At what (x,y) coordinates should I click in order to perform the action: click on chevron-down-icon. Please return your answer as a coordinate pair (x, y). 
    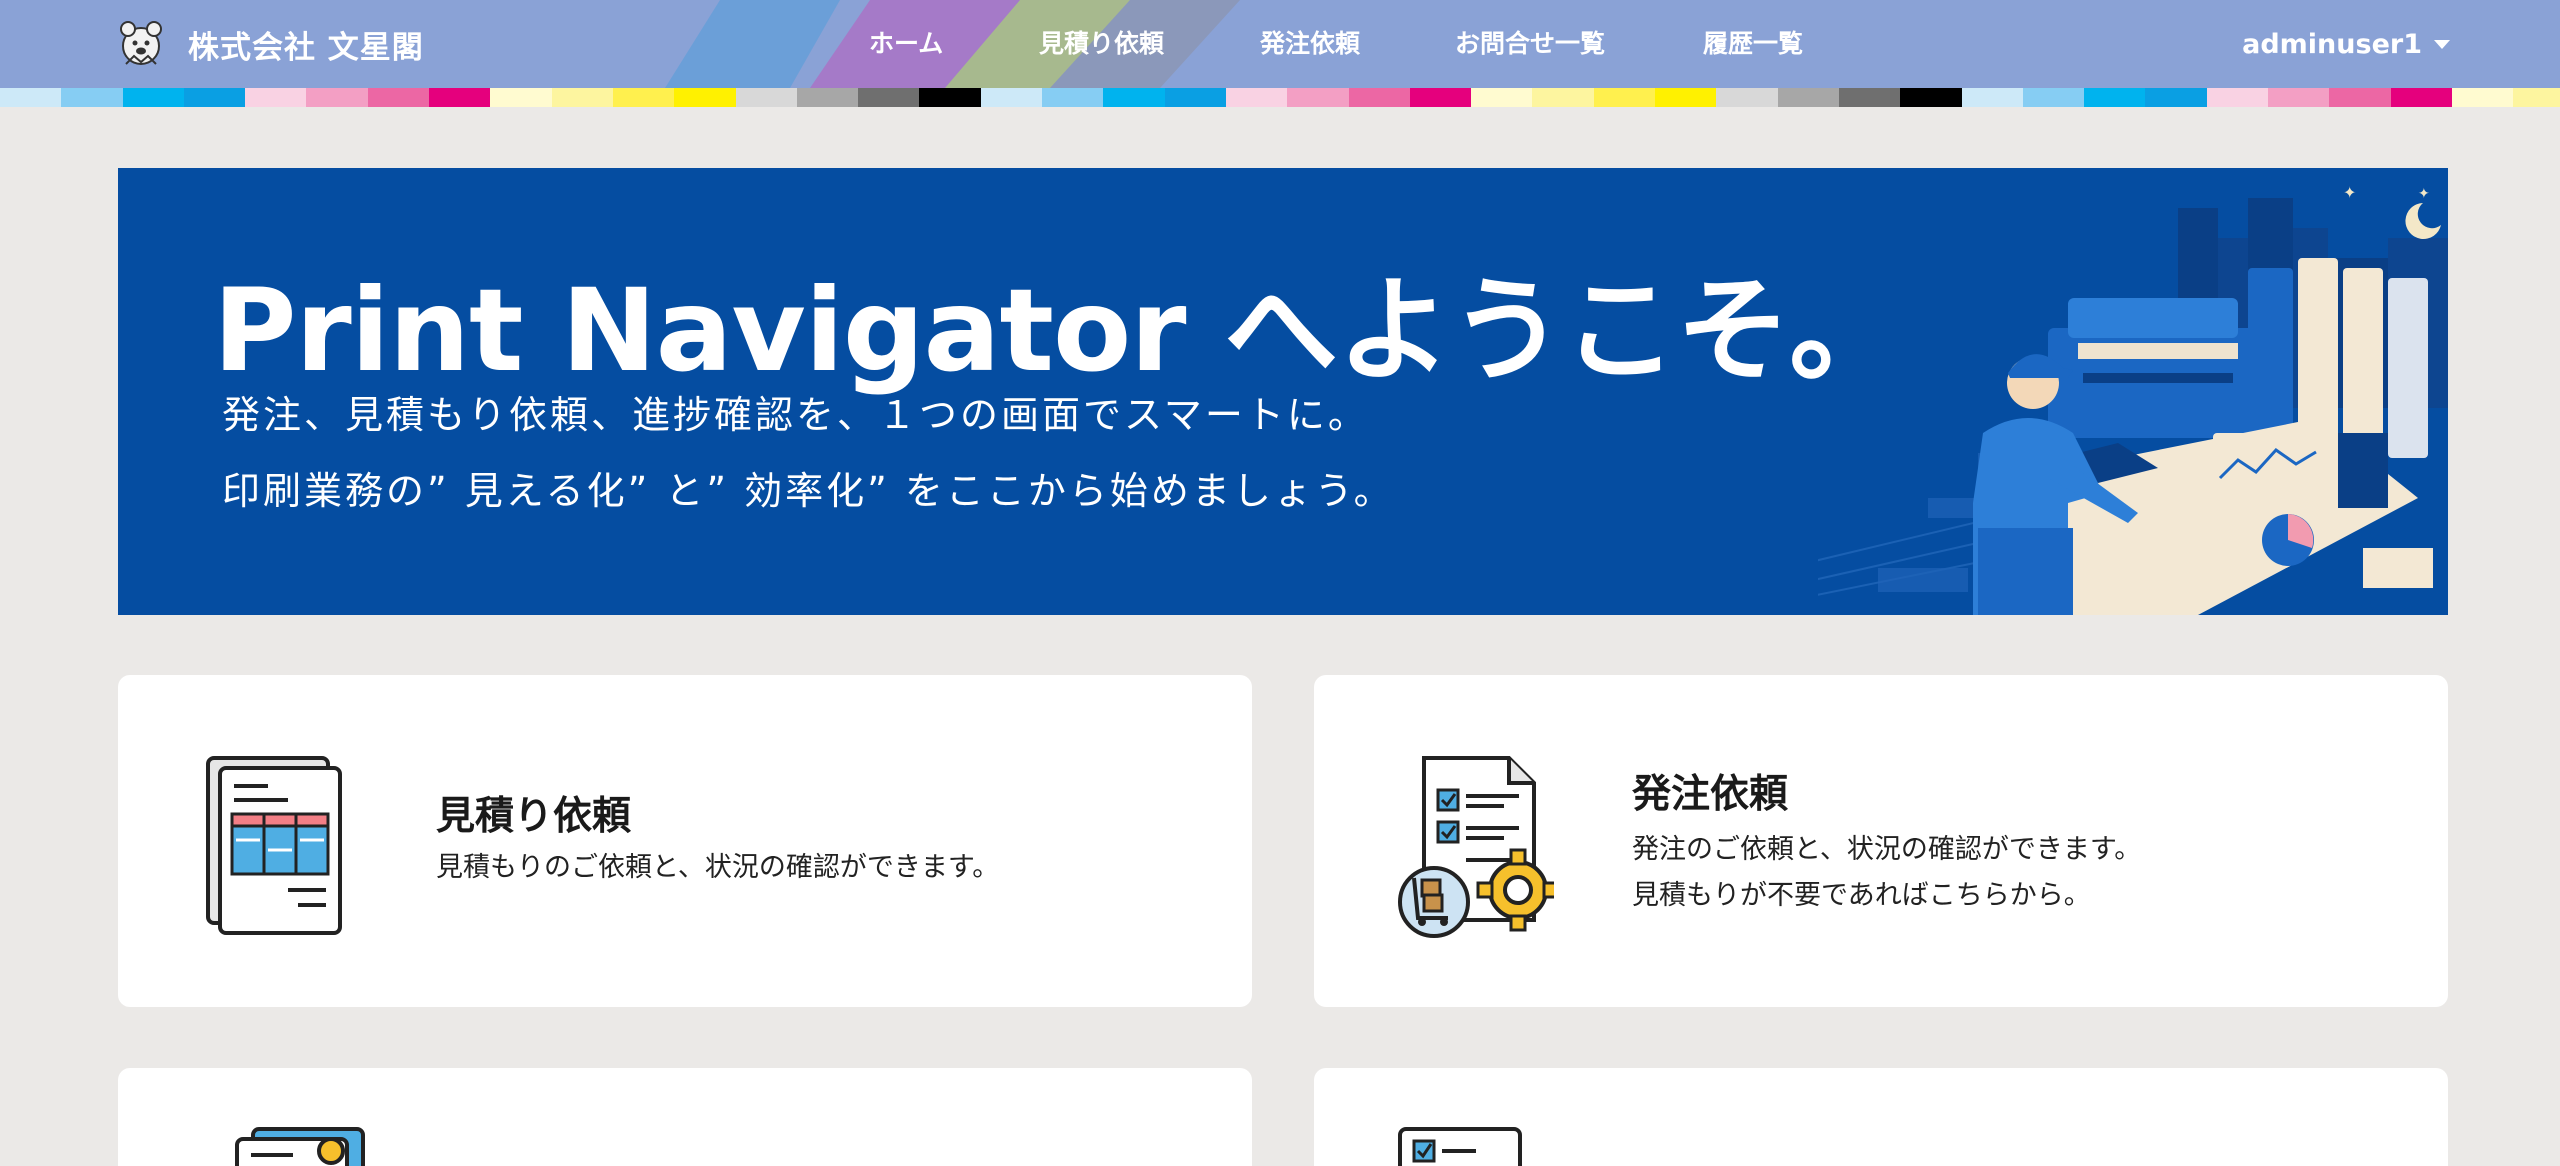
    Looking at the image, I should click on (2442, 44).